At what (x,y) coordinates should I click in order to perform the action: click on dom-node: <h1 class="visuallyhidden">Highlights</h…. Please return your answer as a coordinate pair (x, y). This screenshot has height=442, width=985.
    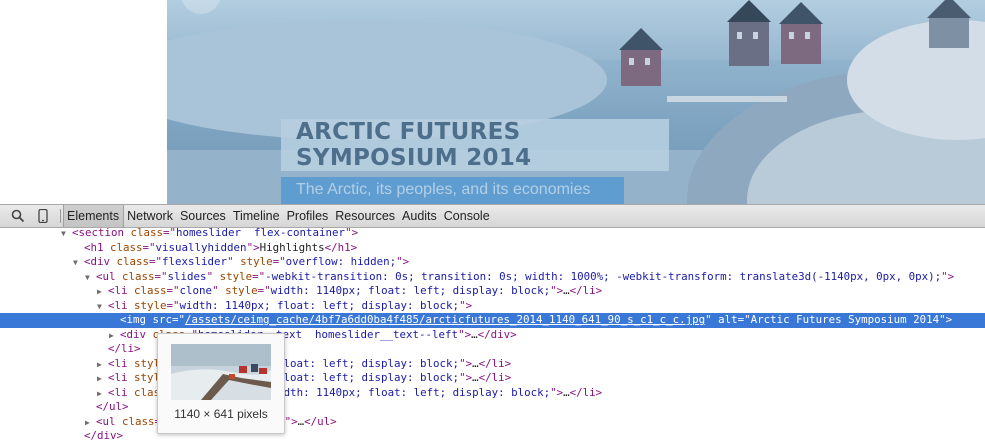
    Looking at the image, I should click on (492, 248).